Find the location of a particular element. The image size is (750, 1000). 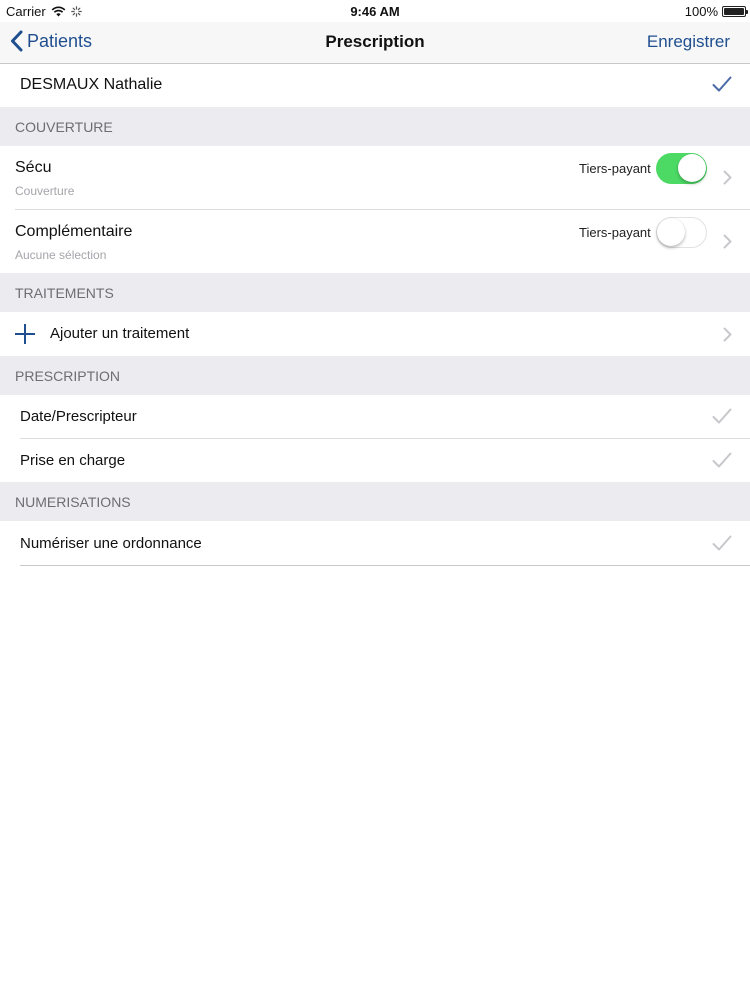

coverage-subtitle: Couverture is located at coordinates (45, 191).